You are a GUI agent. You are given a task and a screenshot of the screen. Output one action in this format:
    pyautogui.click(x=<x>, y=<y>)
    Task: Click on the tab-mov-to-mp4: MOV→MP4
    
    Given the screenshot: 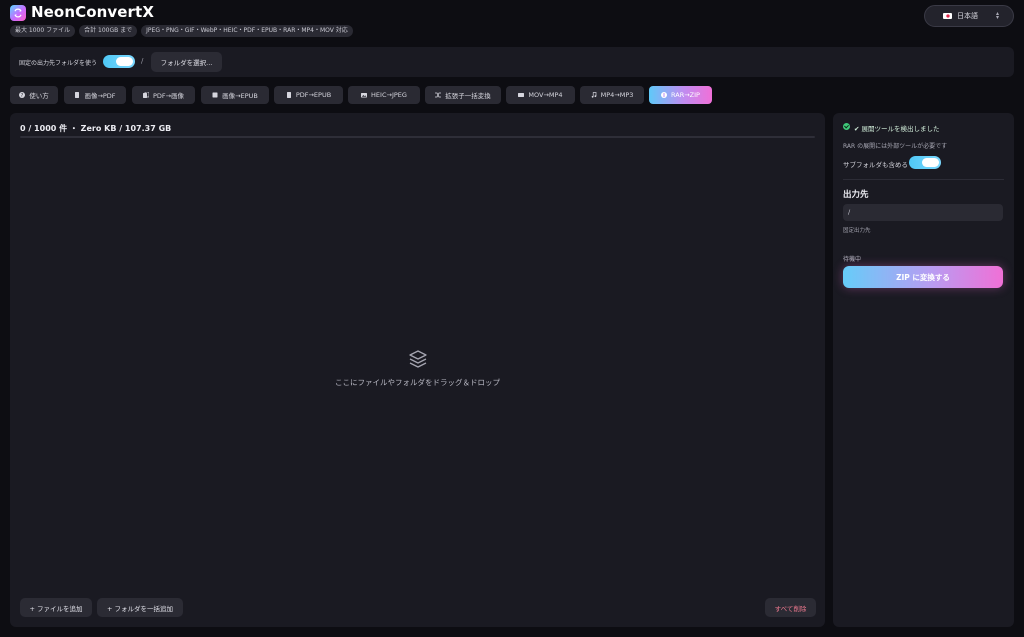 What is the action you would take?
    pyautogui.click(x=540, y=95)
    